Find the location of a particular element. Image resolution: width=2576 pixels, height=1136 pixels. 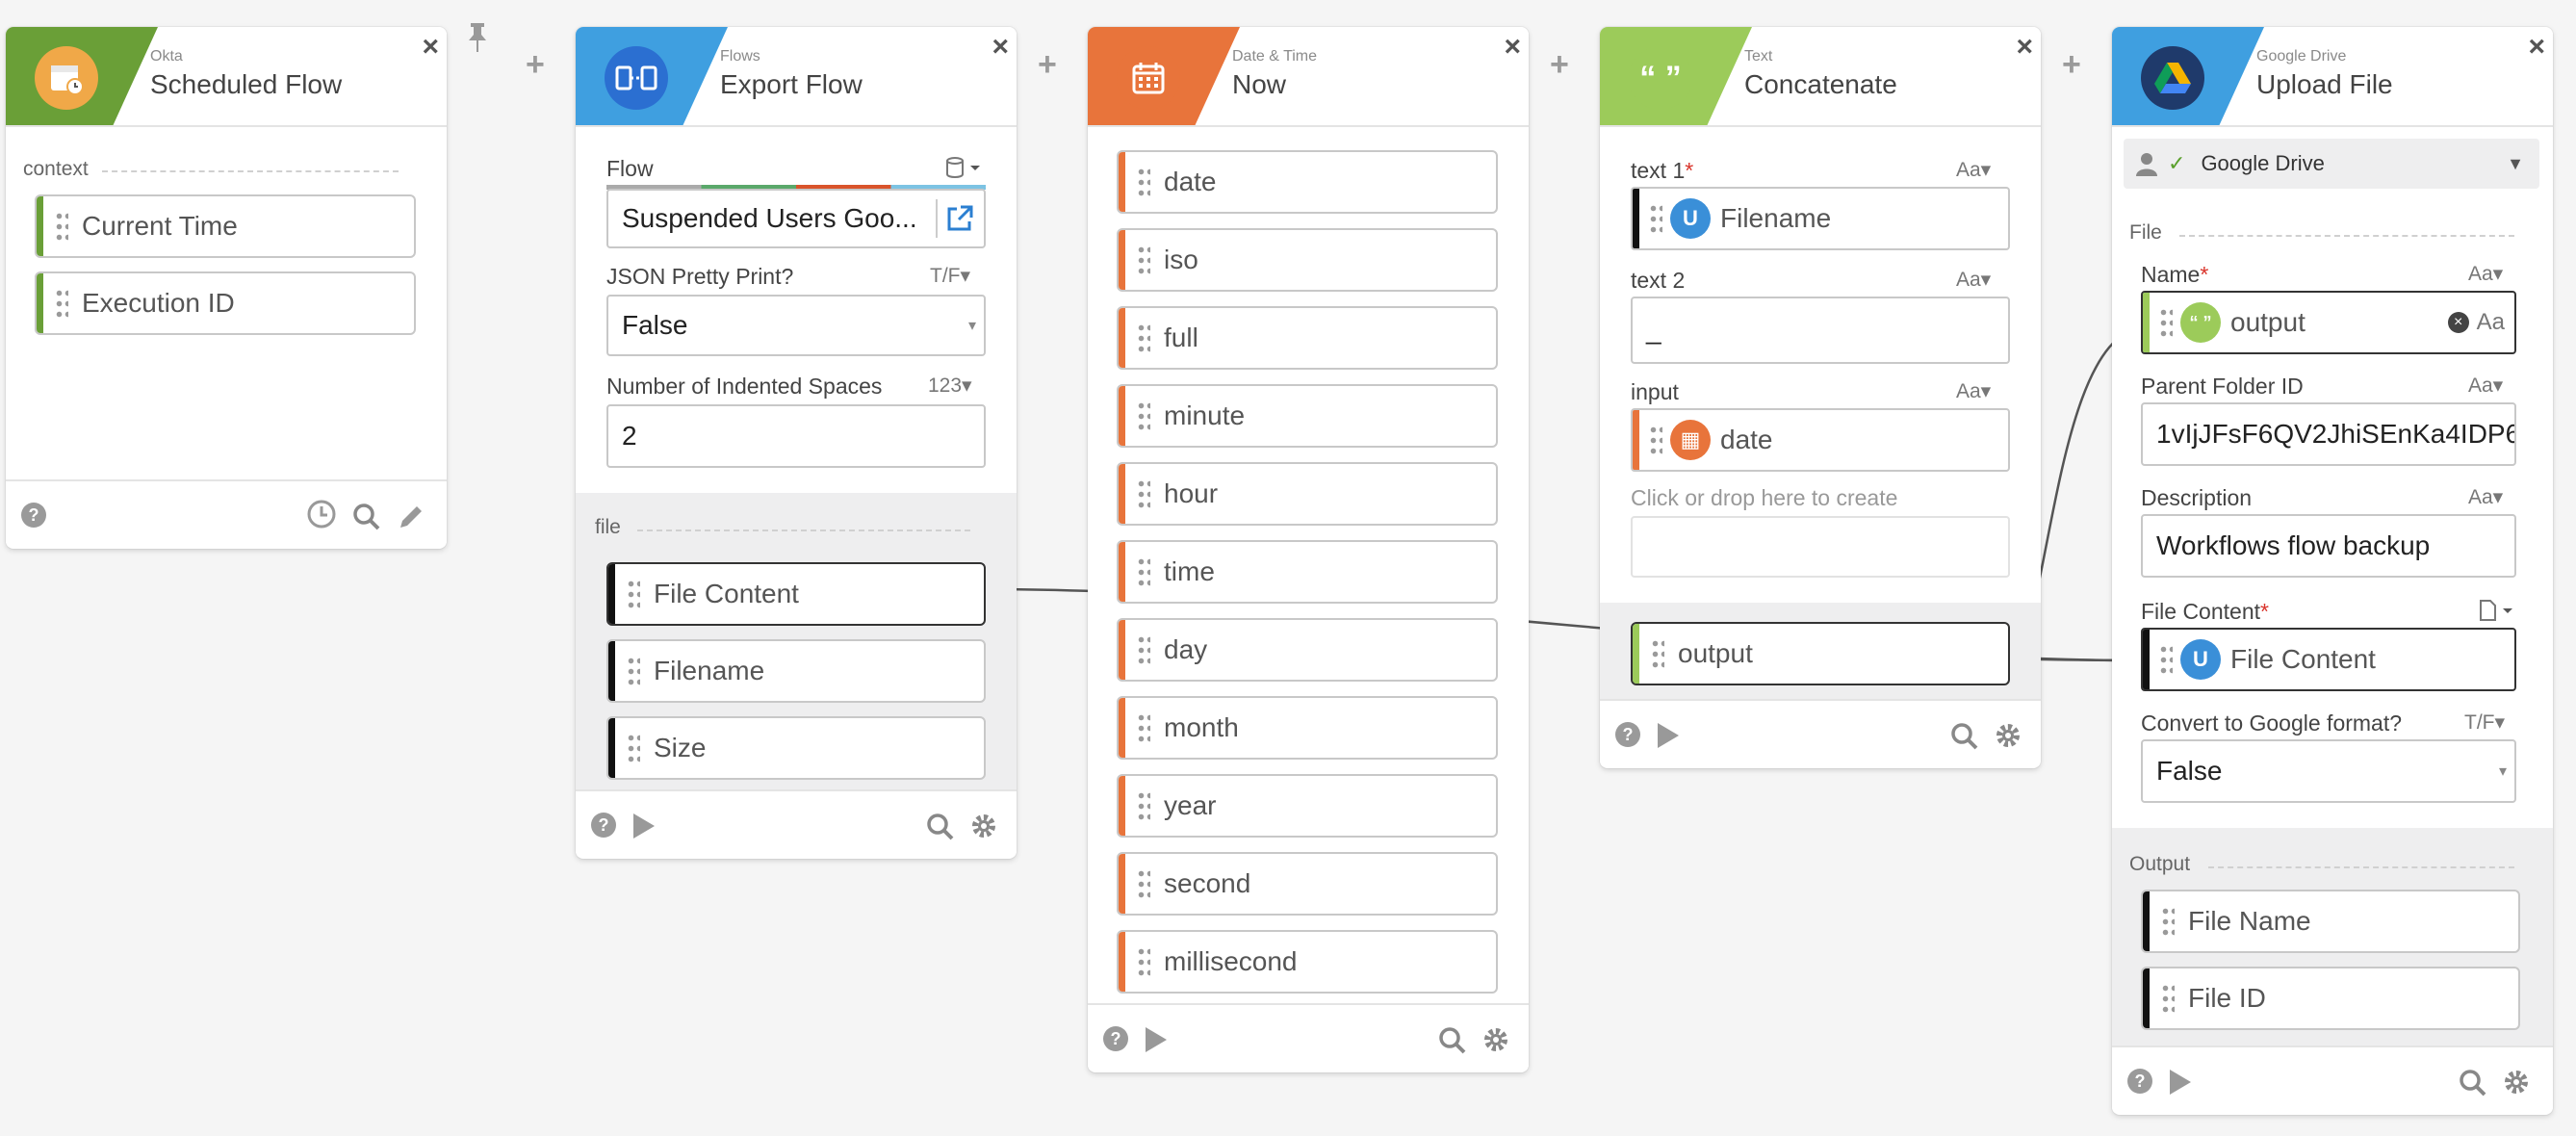

output-item-size: Size is located at coordinates (796, 748).